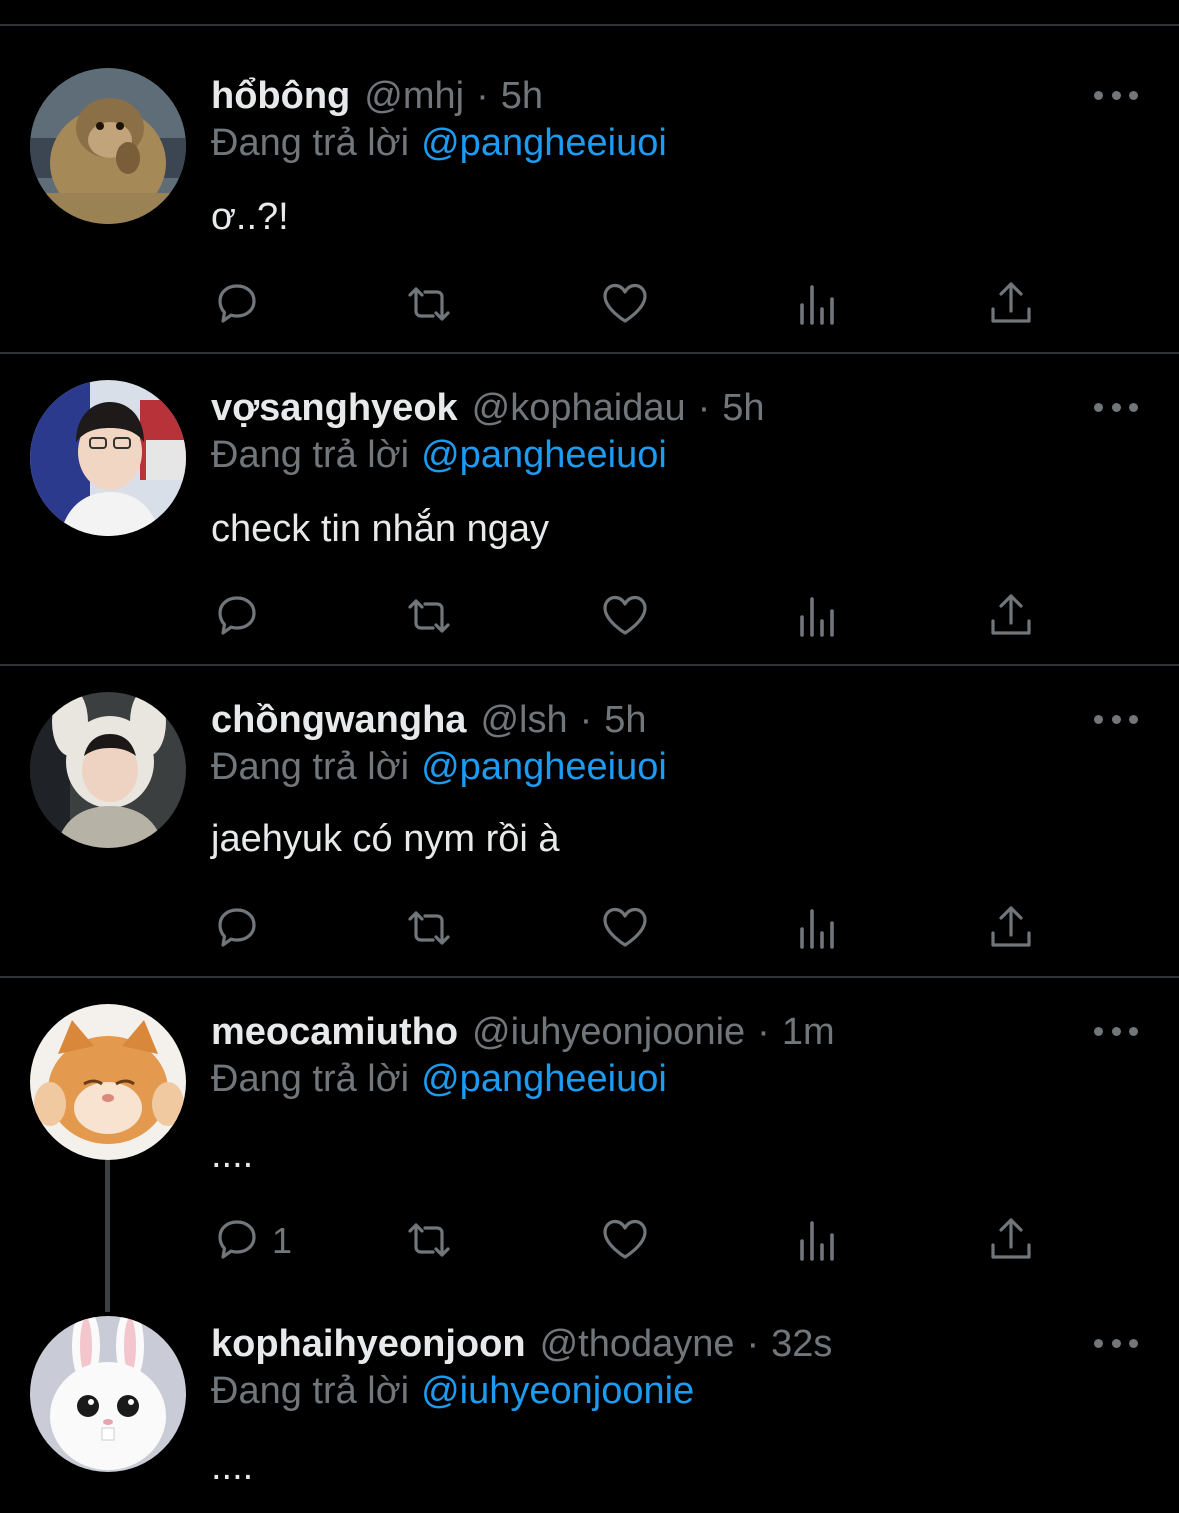 Image resolution: width=1179 pixels, height=1513 pixels. What do you see at coordinates (108, 770) in the screenshot?
I see `person-bunny-hat-avatar` at bounding box center [108, 770].